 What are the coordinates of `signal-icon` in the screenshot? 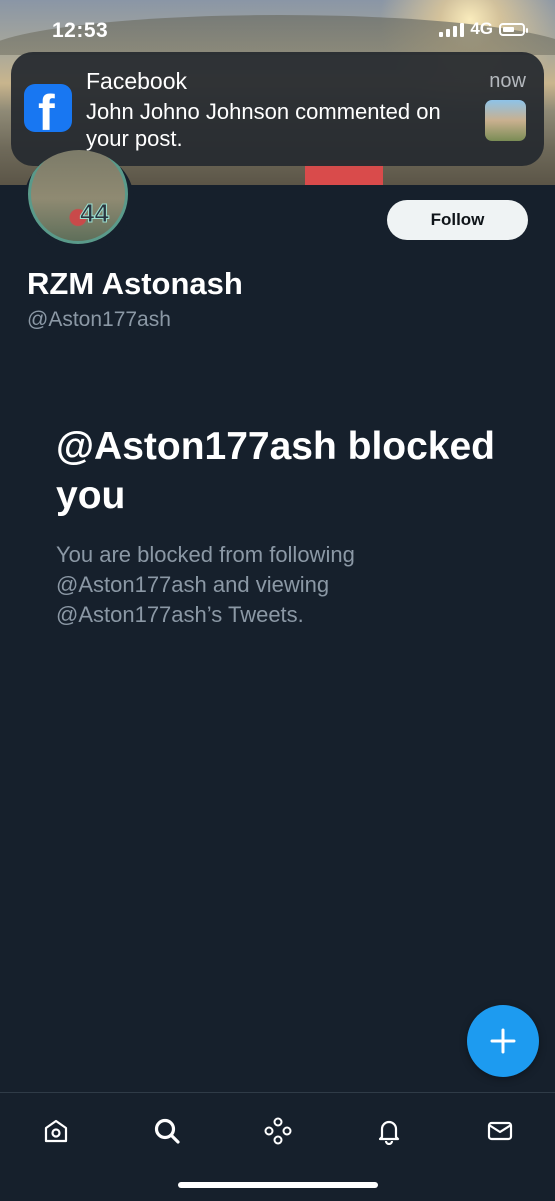 It's located at (452, 29).